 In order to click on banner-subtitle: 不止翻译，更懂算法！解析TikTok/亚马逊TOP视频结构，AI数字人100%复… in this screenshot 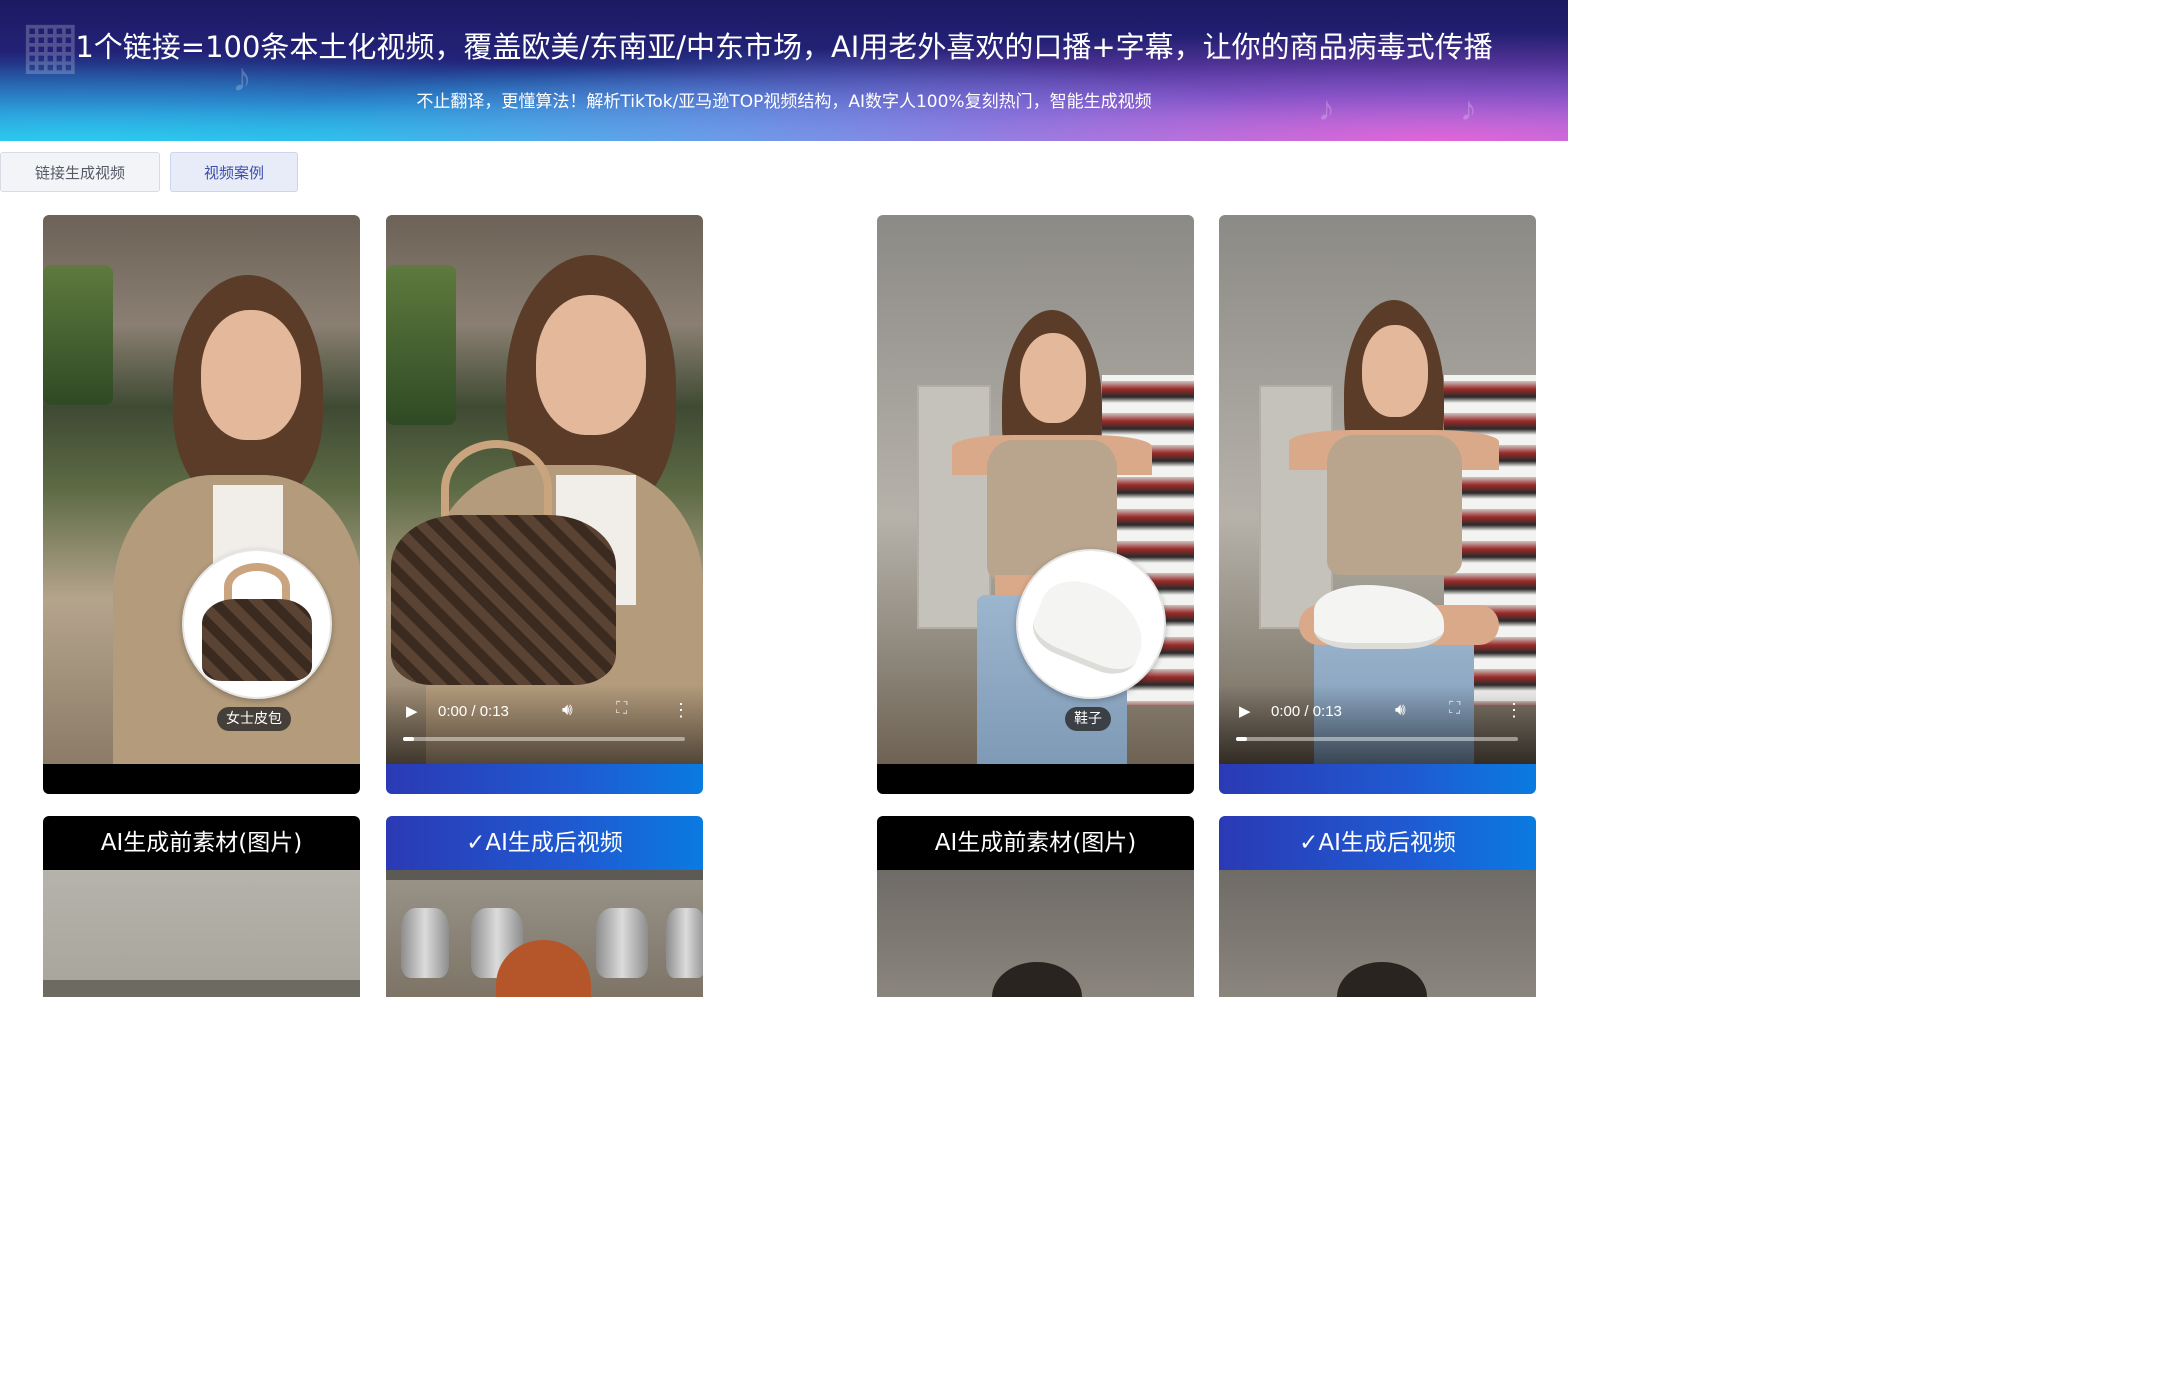, I will do `click(784, 102)`.